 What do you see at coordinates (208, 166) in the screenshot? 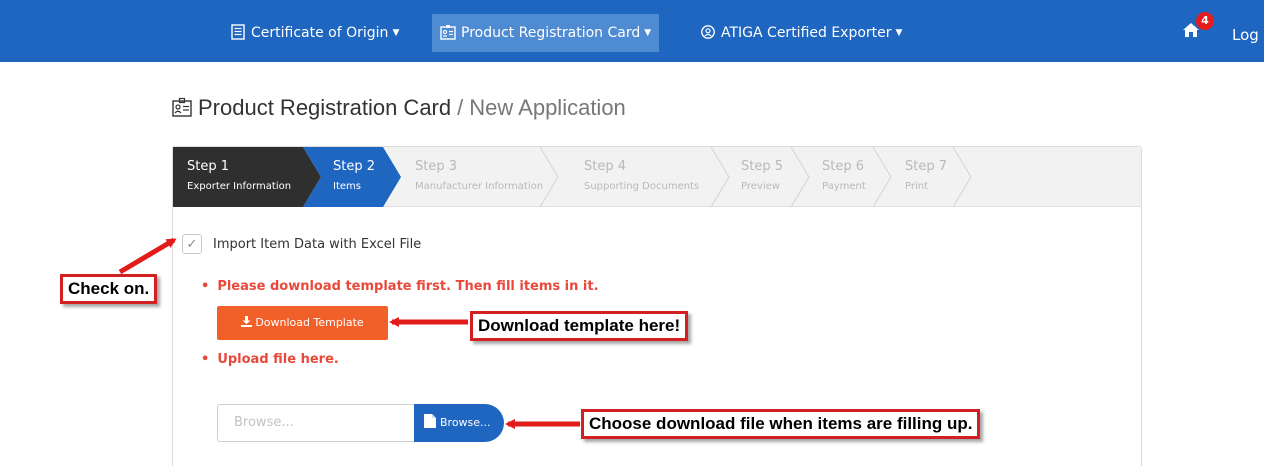
I see `step-number: Step 1` at bounding box center [208, 166].